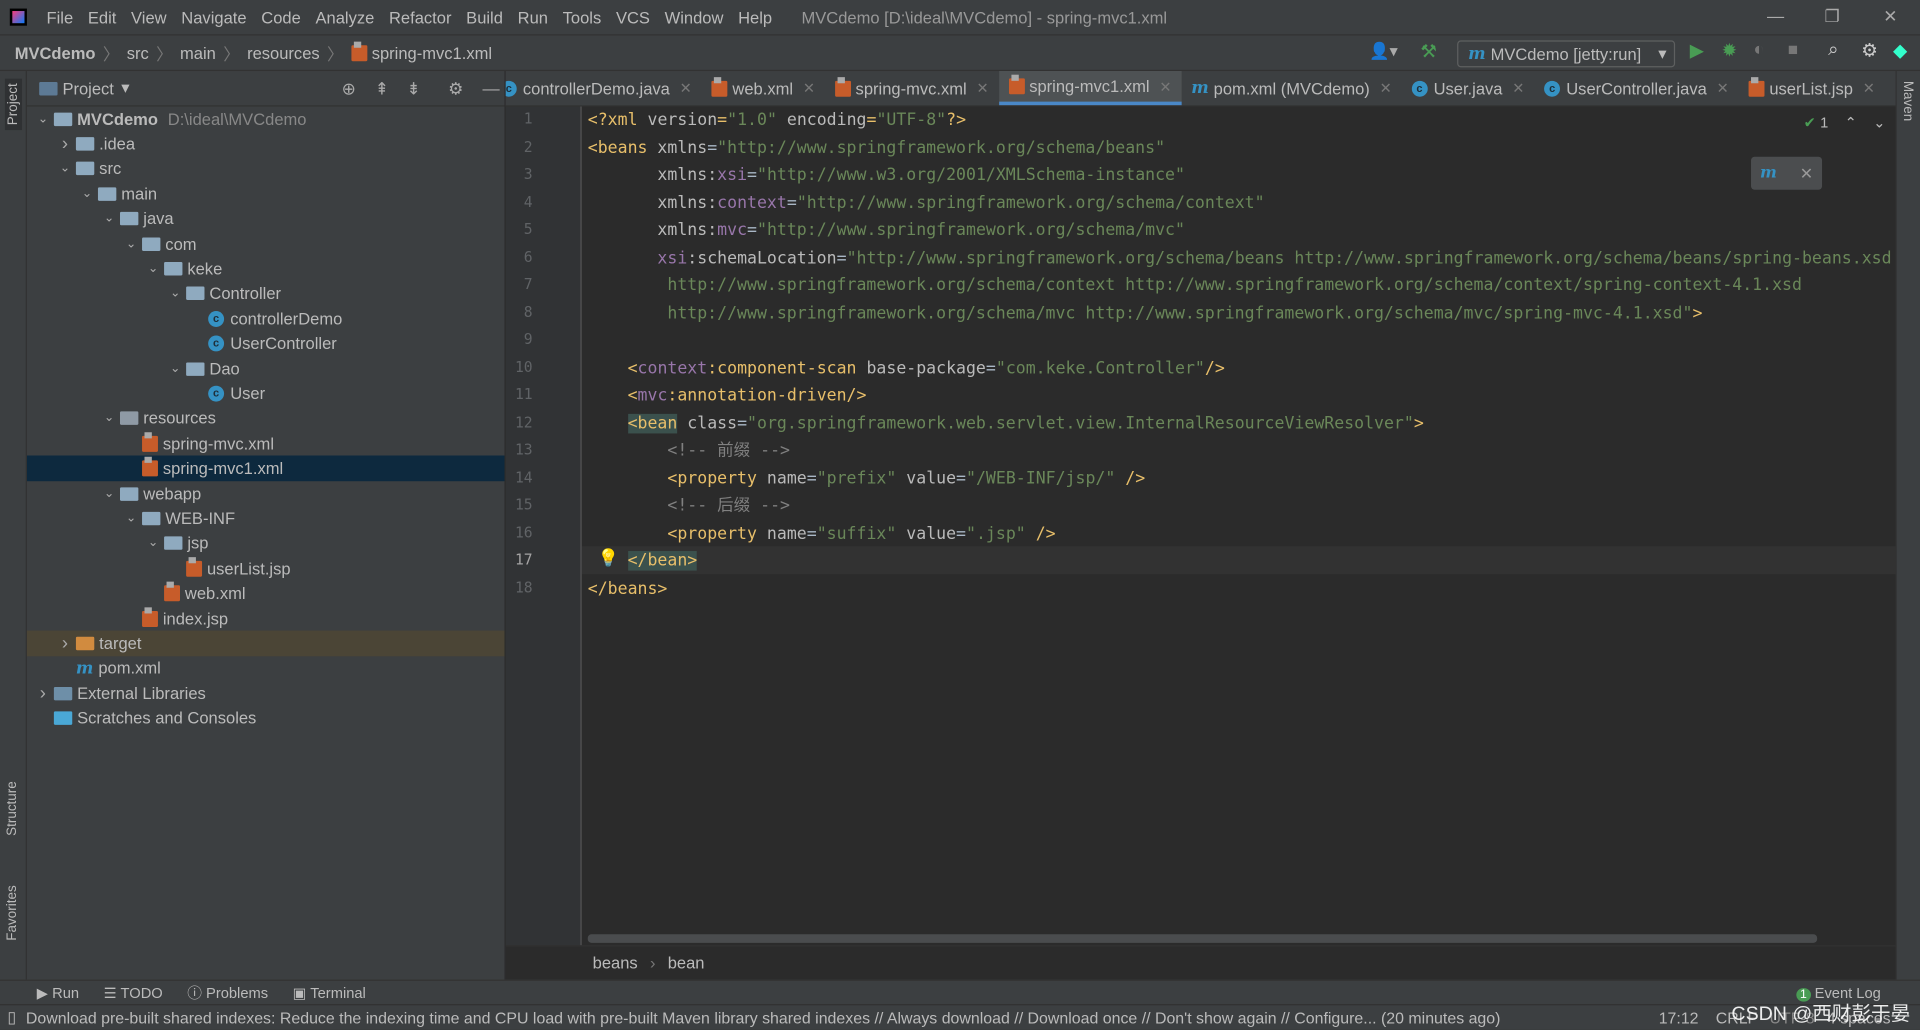 Image resolution: width=1920 pixels, height=1030 pixels. I want to click on horizontal-scrollbar, so click(1202, 938).